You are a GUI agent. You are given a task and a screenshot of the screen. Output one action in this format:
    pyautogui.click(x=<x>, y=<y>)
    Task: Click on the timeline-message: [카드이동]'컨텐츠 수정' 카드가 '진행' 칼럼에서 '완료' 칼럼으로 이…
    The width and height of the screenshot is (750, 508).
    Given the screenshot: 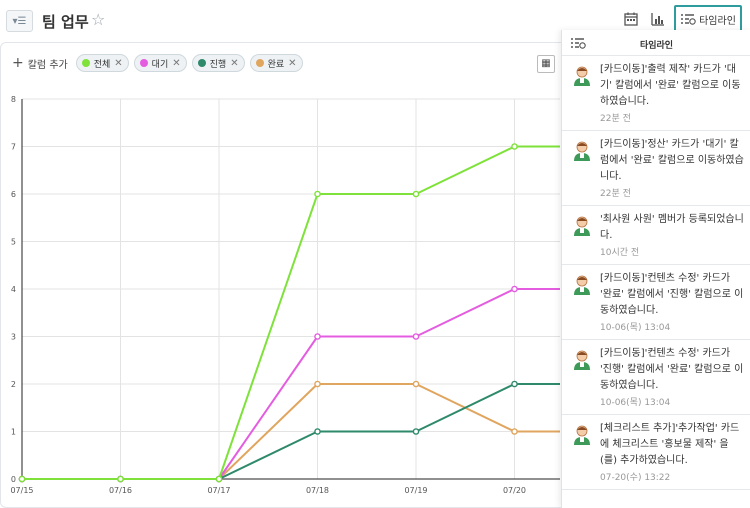 What is the action you would take?
    pyautogui.click(x=672, y=369)
    